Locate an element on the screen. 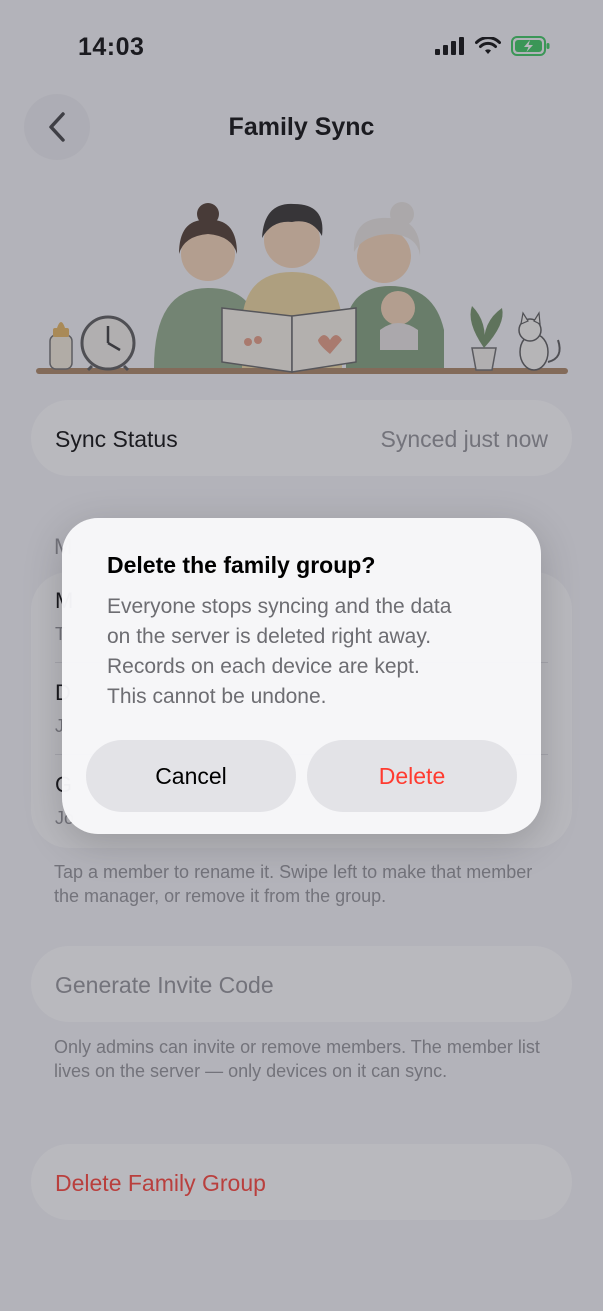 This screenshot has width=603, height=1311. alert-title: Delete the family group? is located at coordinates (241, 565).